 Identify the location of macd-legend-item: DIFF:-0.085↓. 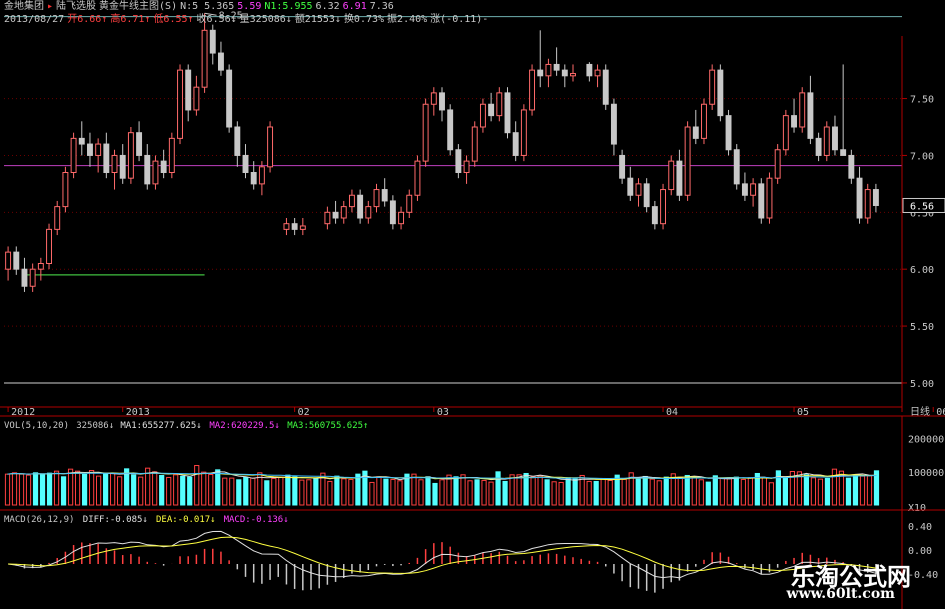
(115, 520).